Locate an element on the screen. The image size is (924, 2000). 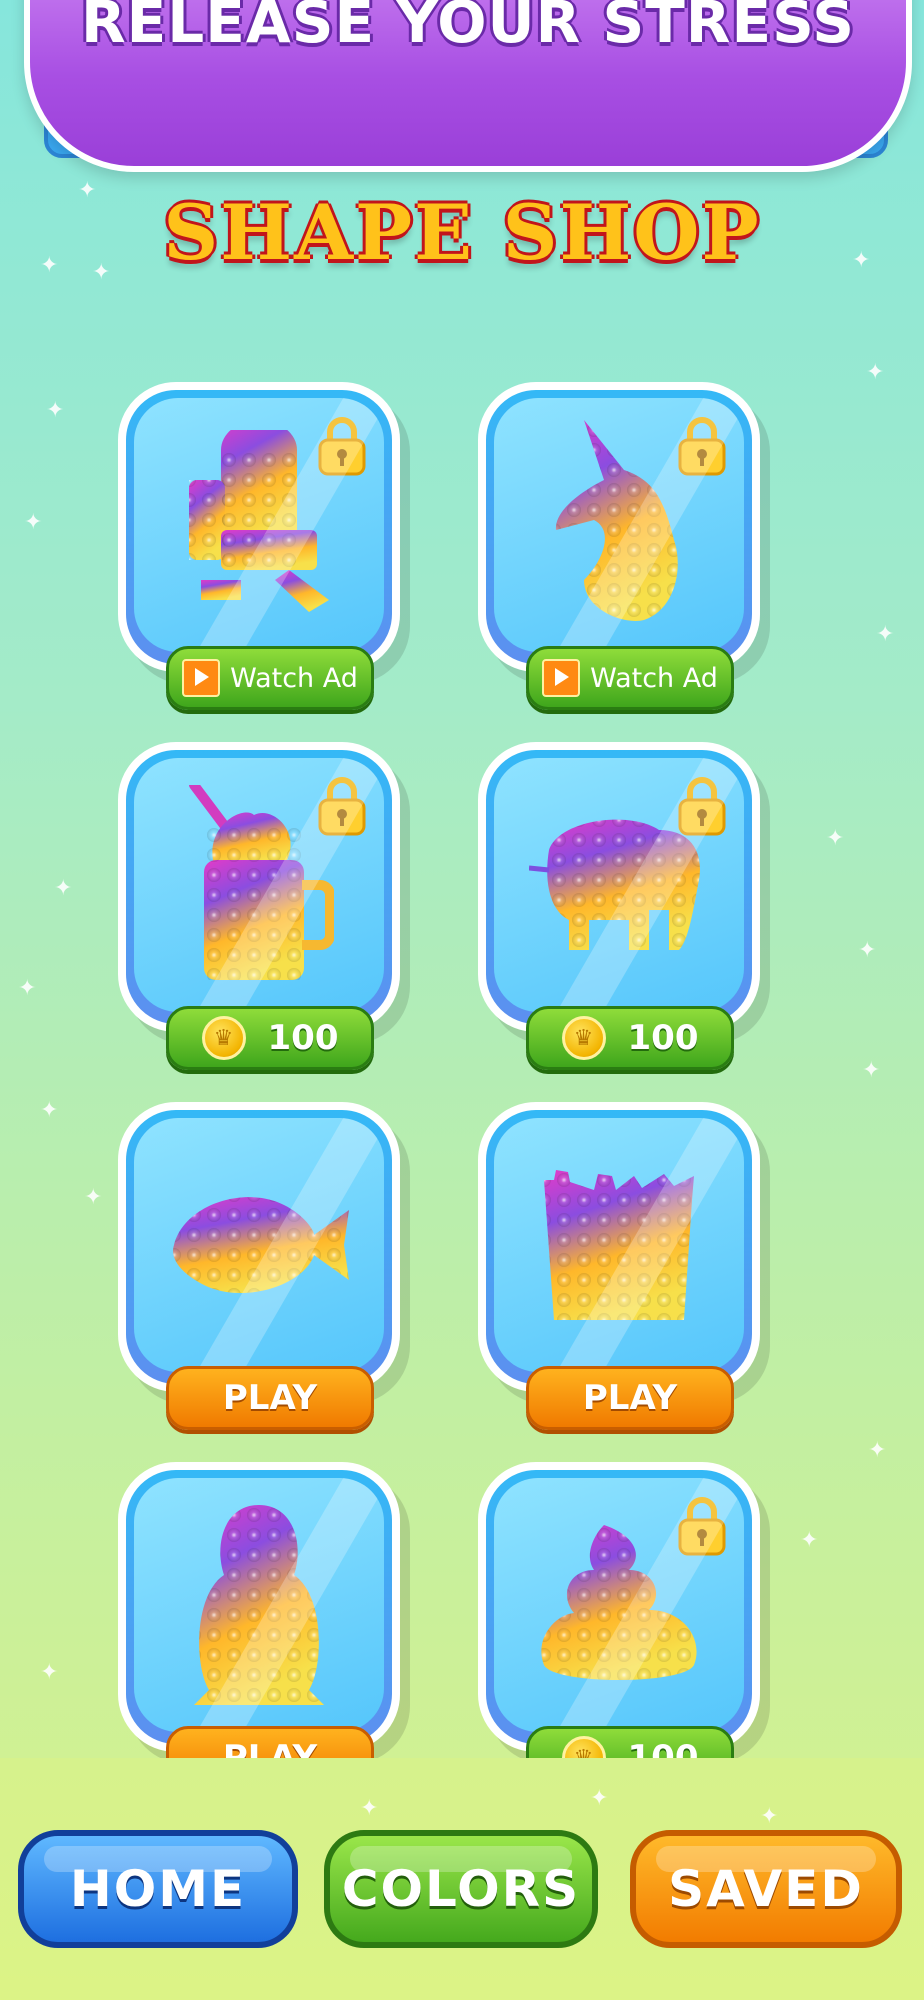
shape-card-fries is located at coordinates (619, 1247).